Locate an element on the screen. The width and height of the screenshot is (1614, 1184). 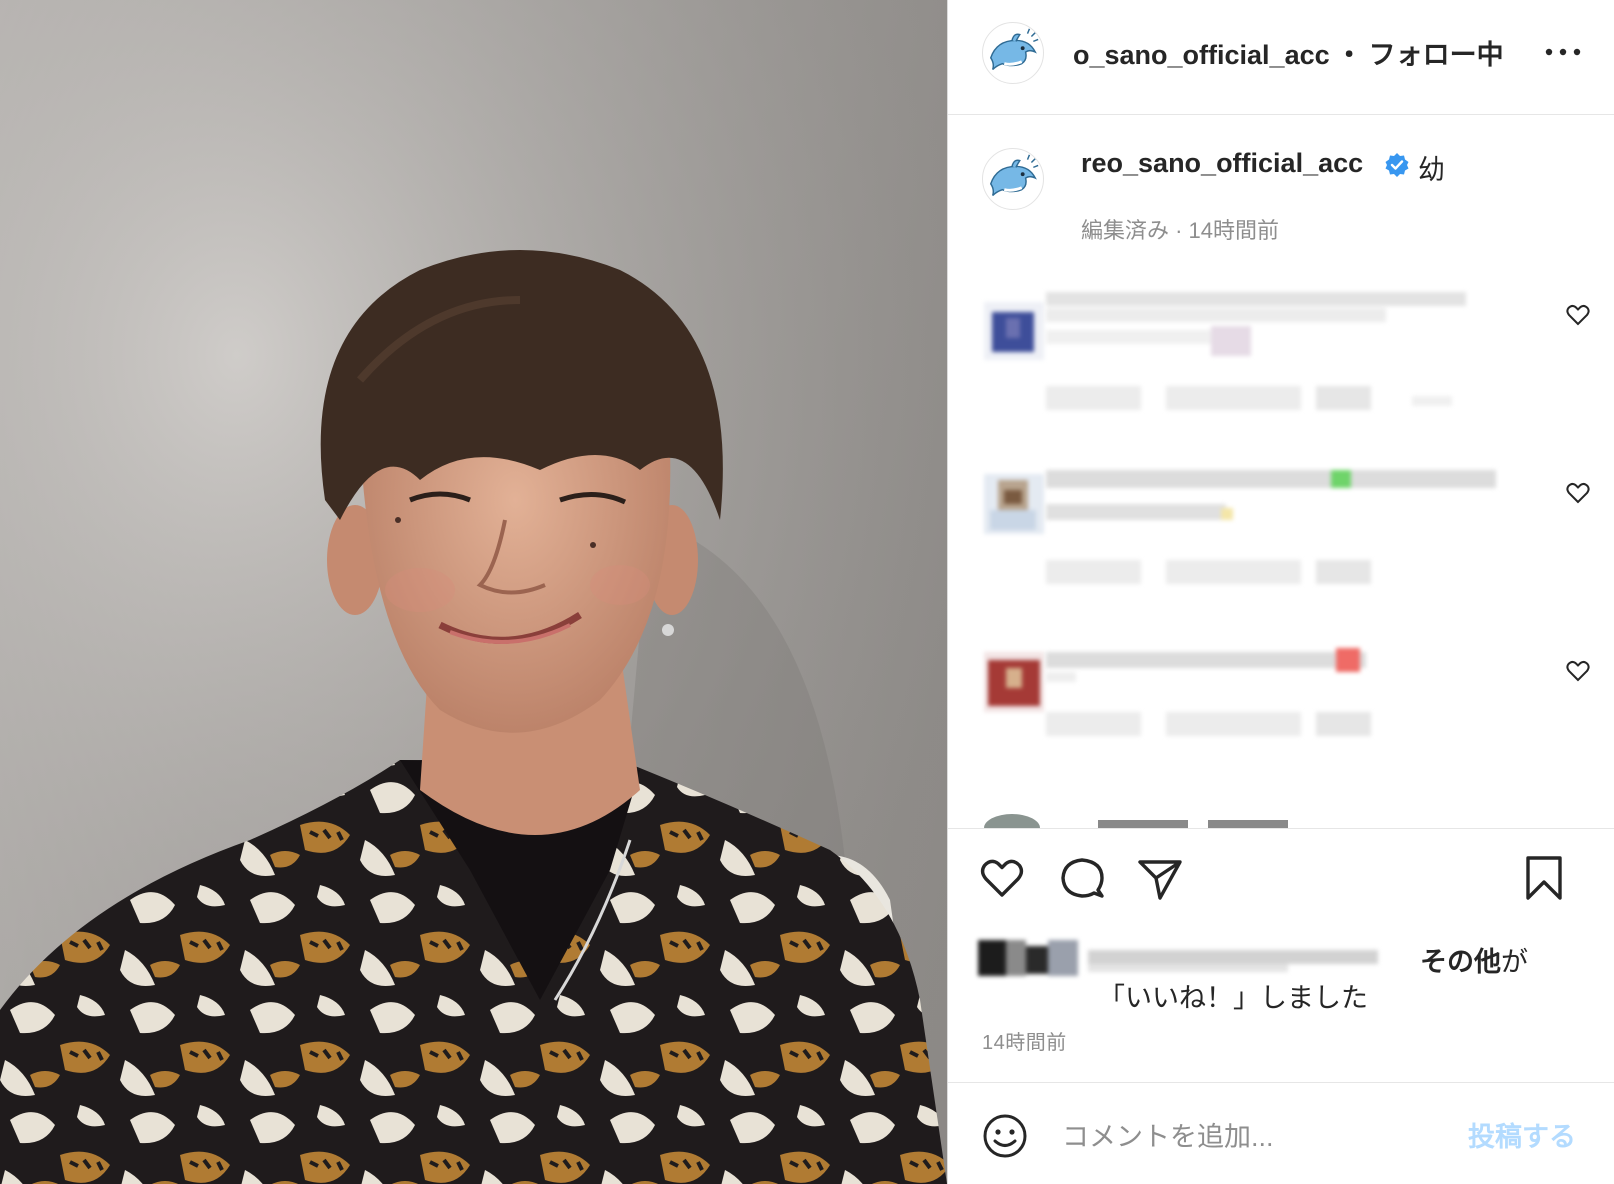
caption-meta: 編集済み · 14時間前 is located at coordinates (1180, 230).